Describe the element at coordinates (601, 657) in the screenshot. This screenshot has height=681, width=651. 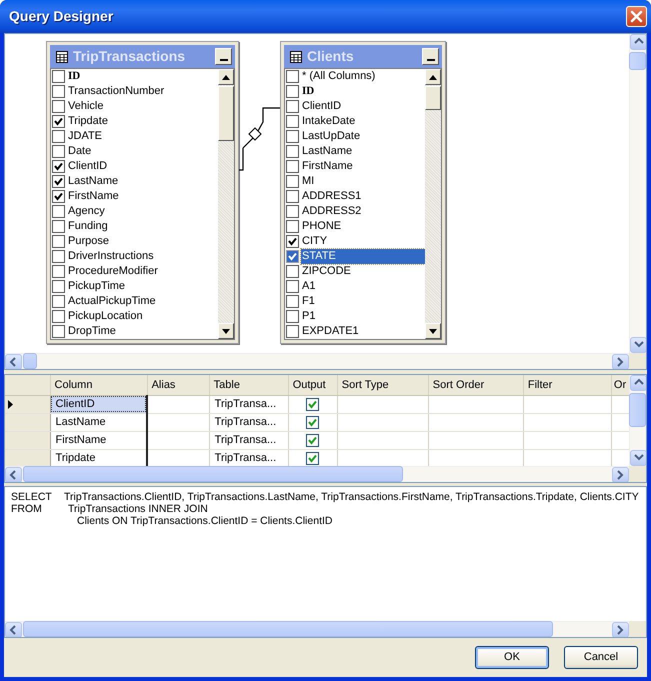
I see `cancel-button: Cancel` at that location.